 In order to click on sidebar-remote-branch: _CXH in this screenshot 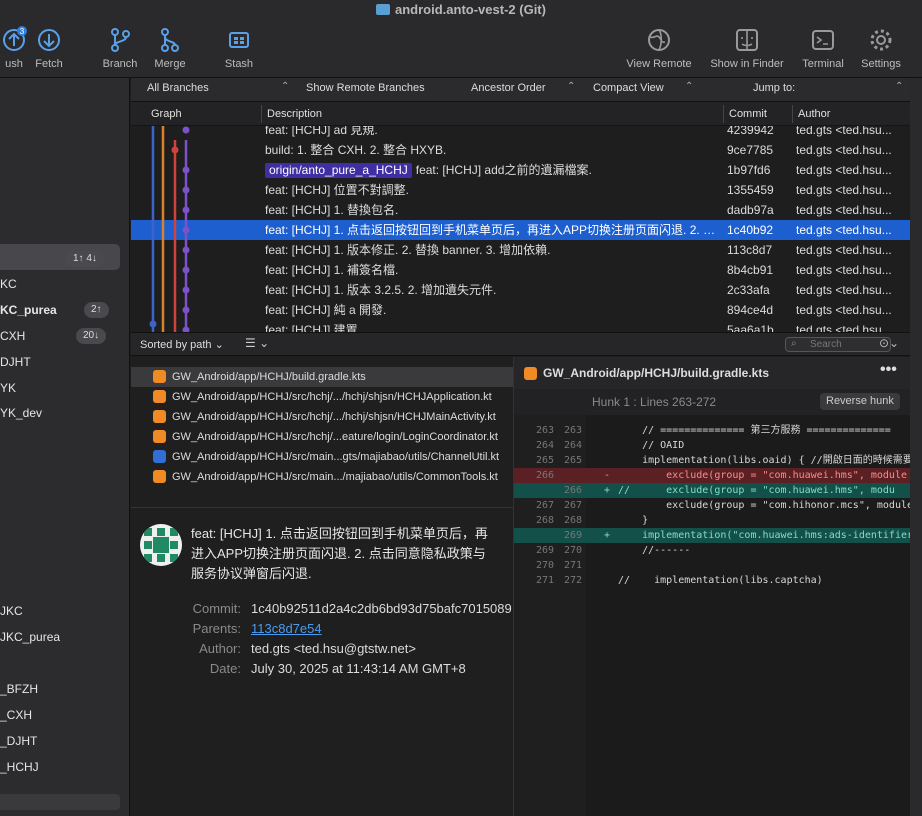, I will do `click(16, 715)`.